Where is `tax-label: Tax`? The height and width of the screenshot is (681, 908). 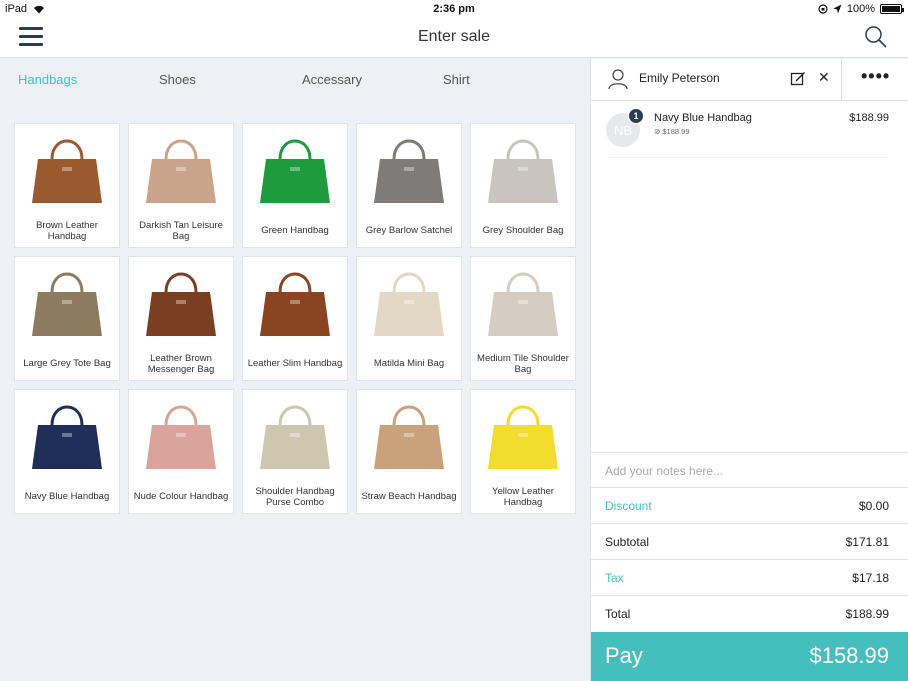
tax-label: Tax is located at coordinates (614, 578).